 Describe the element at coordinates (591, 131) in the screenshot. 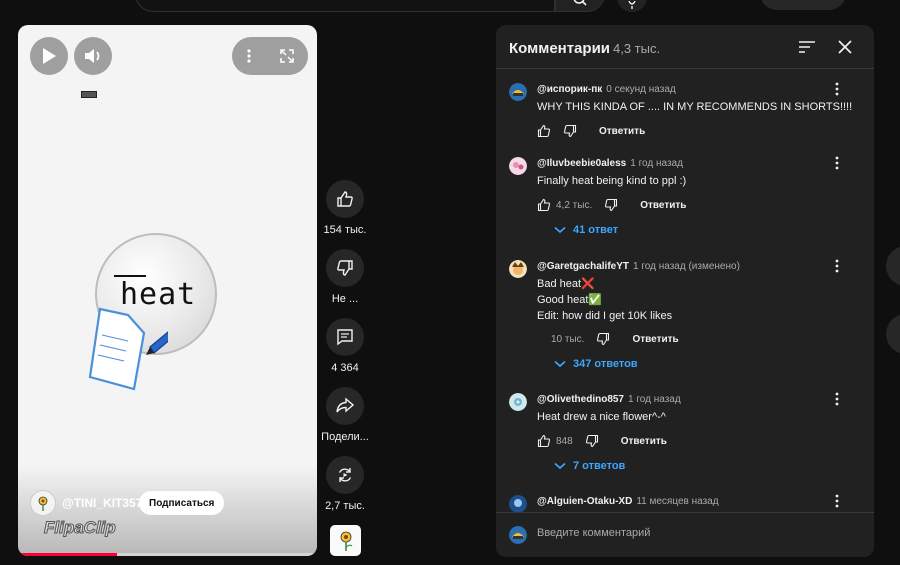

I see `comment-actions: Ответить` at that location.